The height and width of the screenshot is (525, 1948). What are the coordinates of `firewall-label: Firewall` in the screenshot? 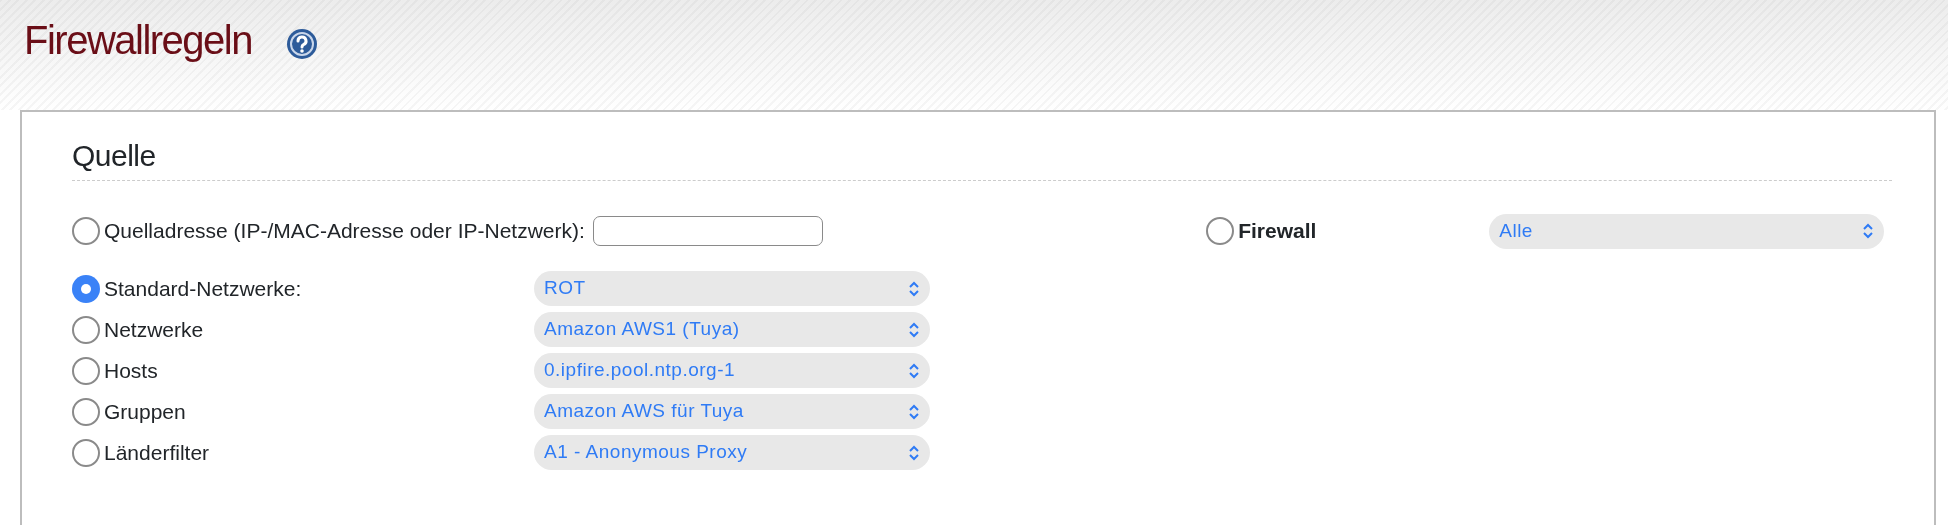 It's located at (1277, 231).